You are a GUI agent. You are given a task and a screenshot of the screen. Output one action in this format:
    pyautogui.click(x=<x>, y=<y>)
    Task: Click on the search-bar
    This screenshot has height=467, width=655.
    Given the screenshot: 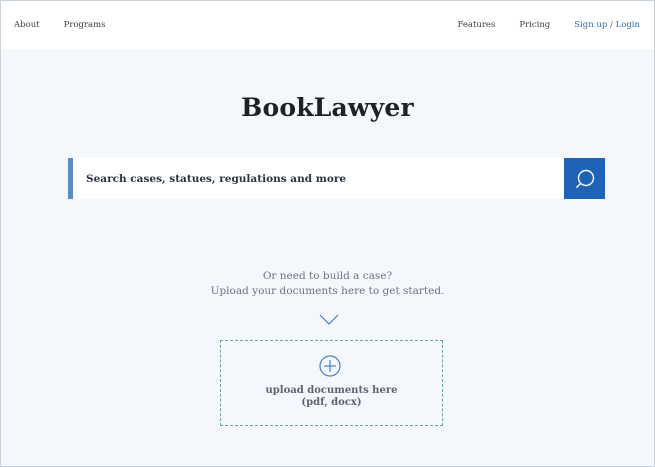 What is the action you would take?
    pyautogui.click(x=336, y=178)
    